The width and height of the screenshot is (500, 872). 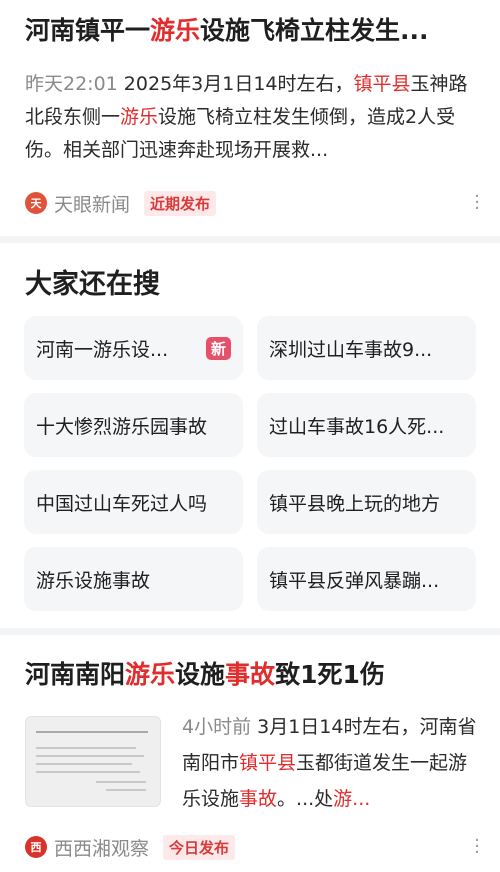 I want to click on news-time: 昨天22:01, so click(x=71, y=84).